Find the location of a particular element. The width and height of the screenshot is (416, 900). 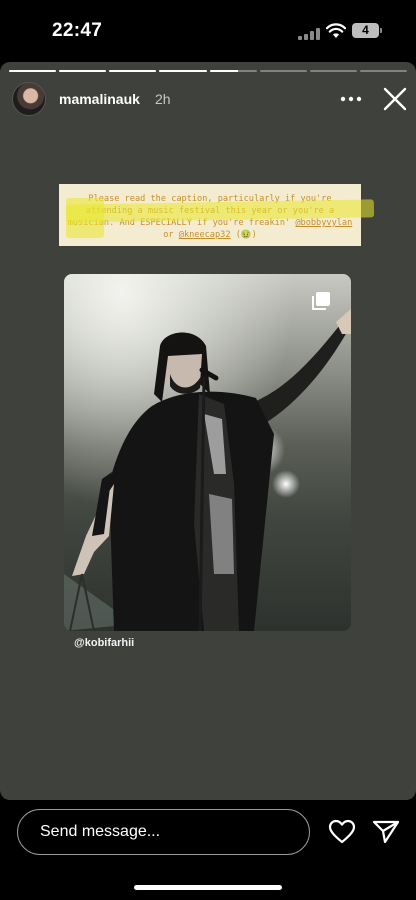

cellular-signal-icon is located at coordinates (309, 34).